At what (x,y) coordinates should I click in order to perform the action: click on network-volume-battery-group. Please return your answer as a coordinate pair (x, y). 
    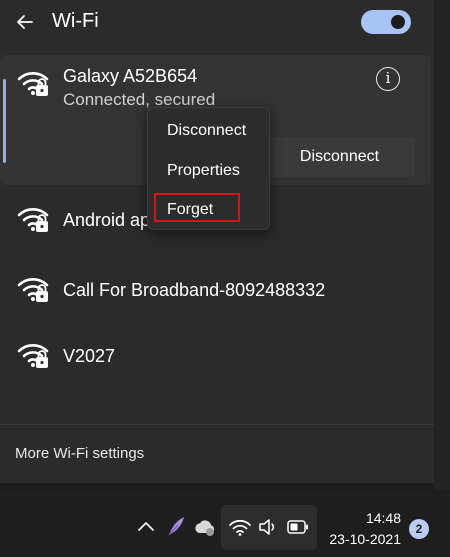
    Looking at the image, I should click on (269, 527).